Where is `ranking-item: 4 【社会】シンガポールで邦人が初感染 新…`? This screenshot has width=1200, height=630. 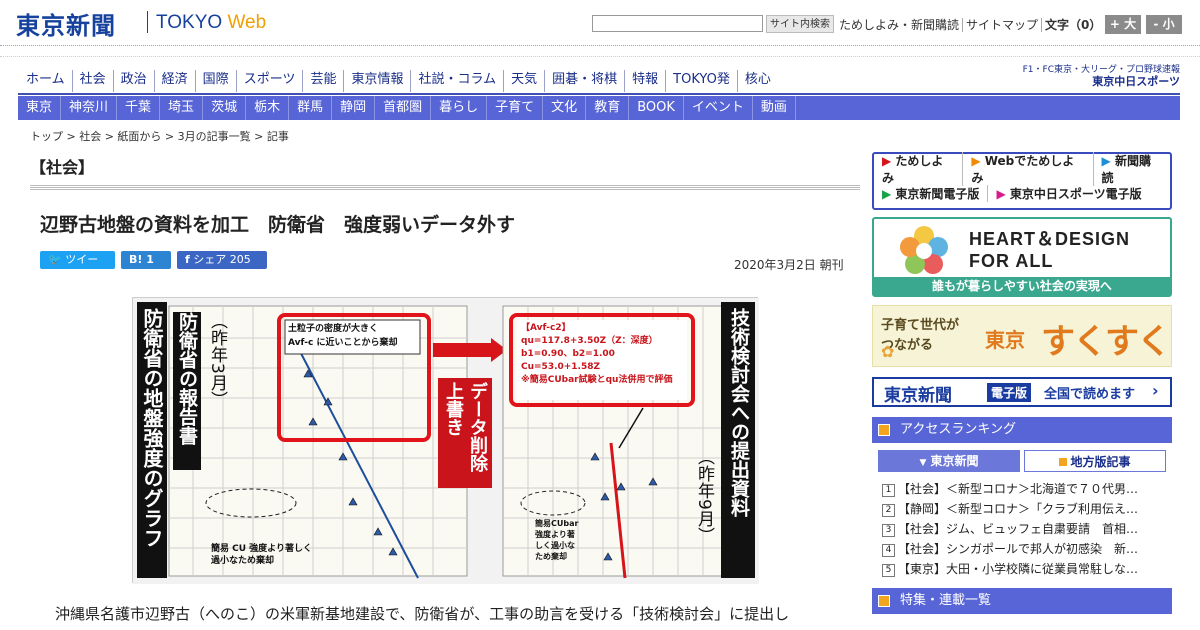
ranking-item: 4 【社会】シンガポールで邦人が初感染 新… is located at coordinates (1025, 549).